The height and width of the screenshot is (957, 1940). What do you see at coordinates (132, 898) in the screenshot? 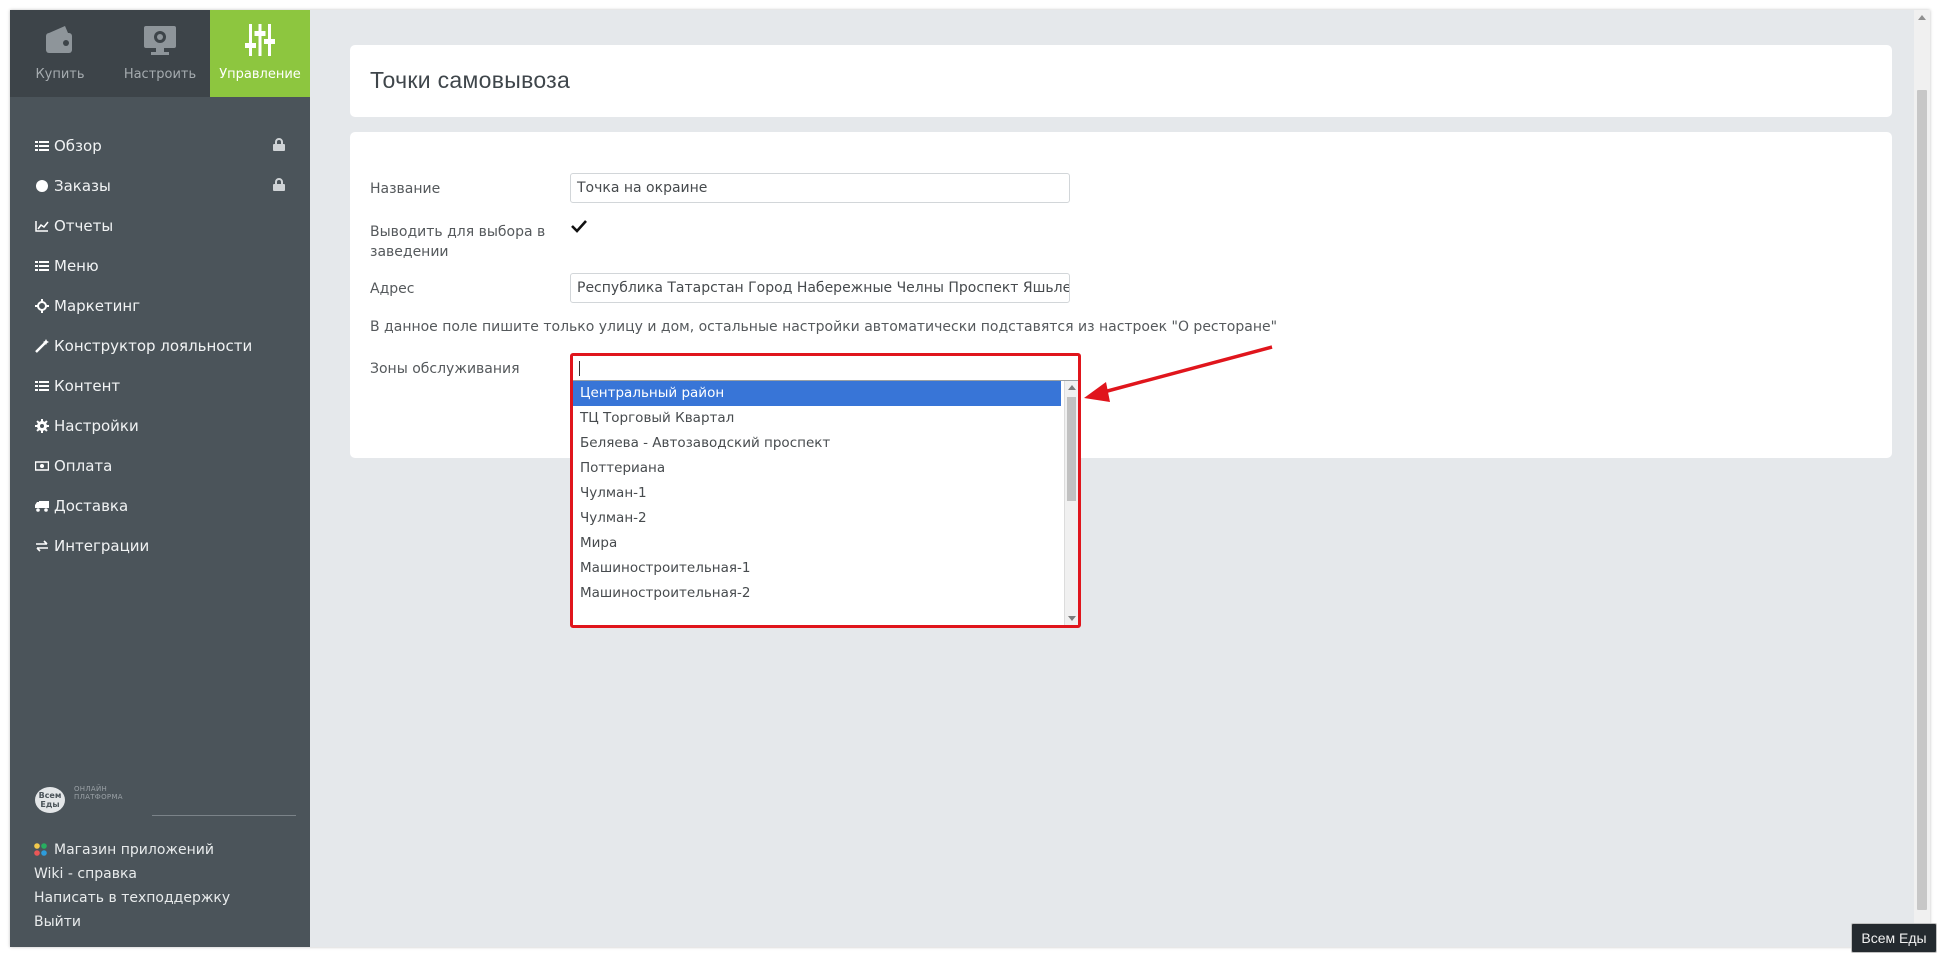
I see `support-link: Написать в техподдержку` at bounding box center [132, 898].